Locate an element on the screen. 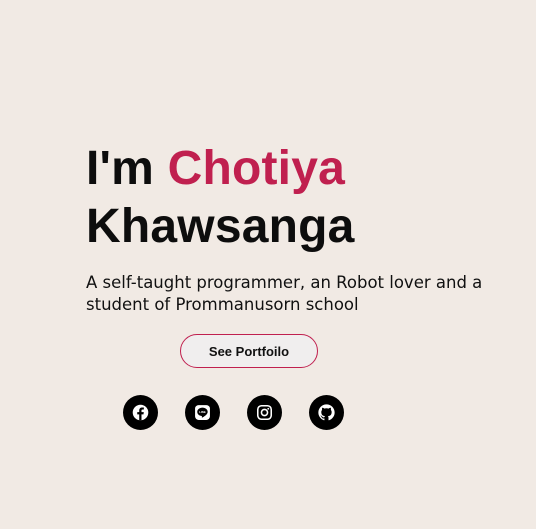 The image size is (536, 529). line-link: LINE is located at coordinates (202, 412).